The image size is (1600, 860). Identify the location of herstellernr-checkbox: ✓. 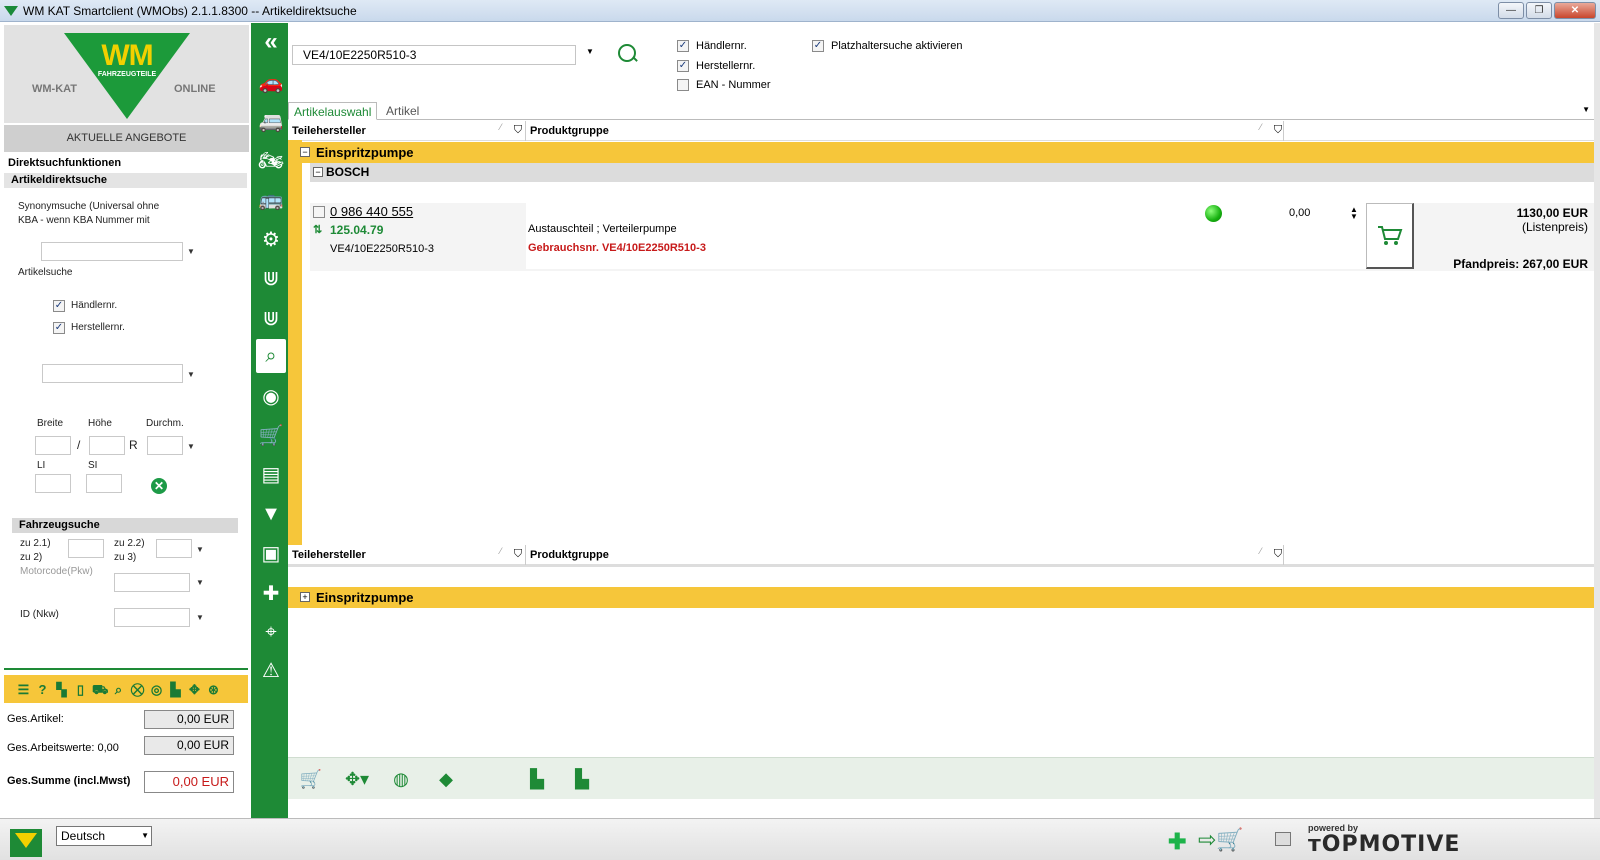
(59, 328).